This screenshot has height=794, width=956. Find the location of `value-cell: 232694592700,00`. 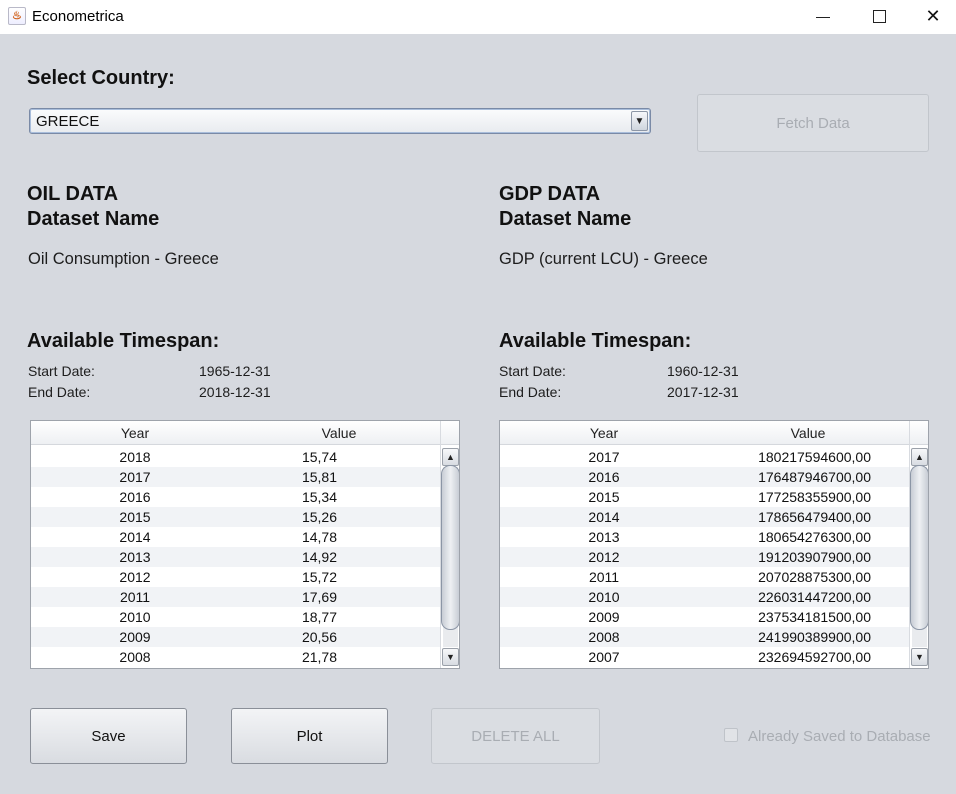

value-cell: 232694592700,00 is located at coordinates (814, 657).